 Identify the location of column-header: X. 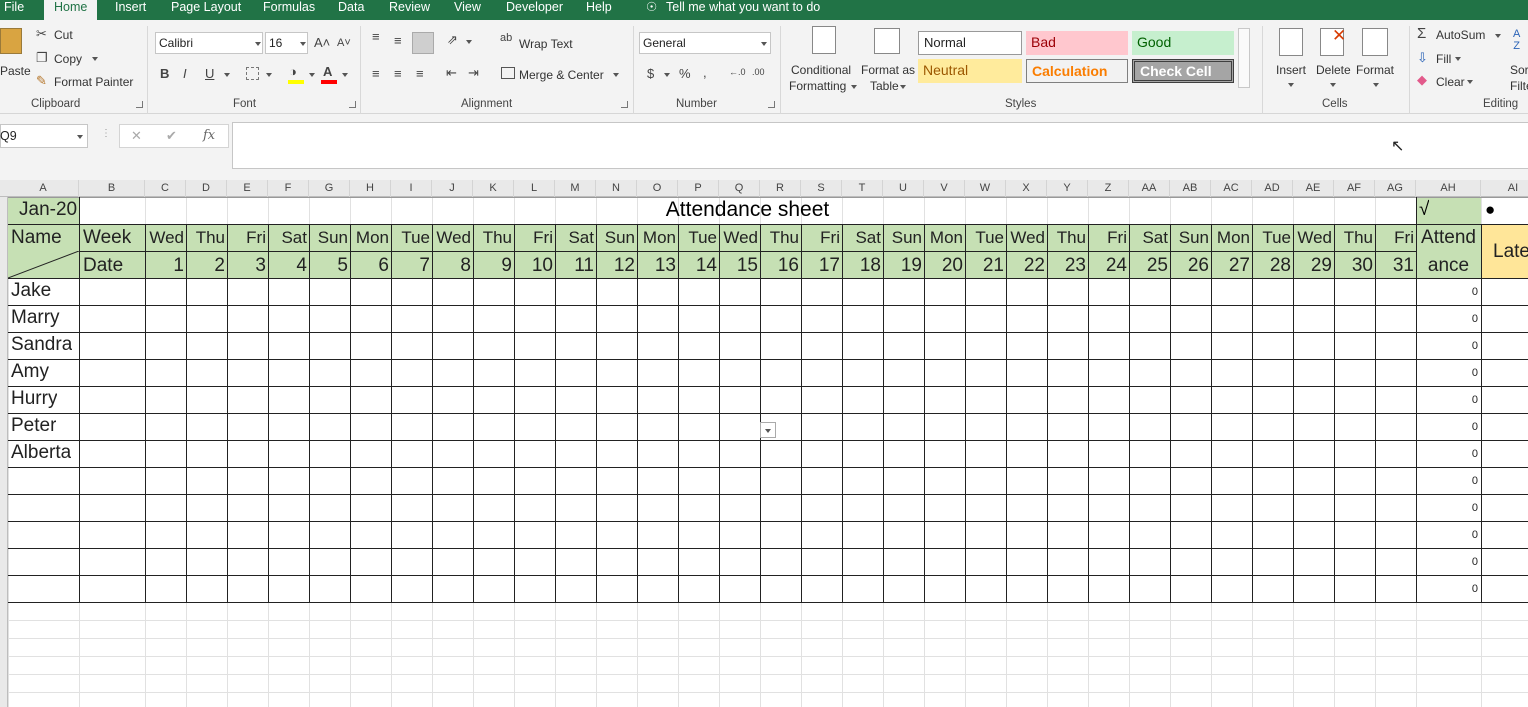
(1026, 188).